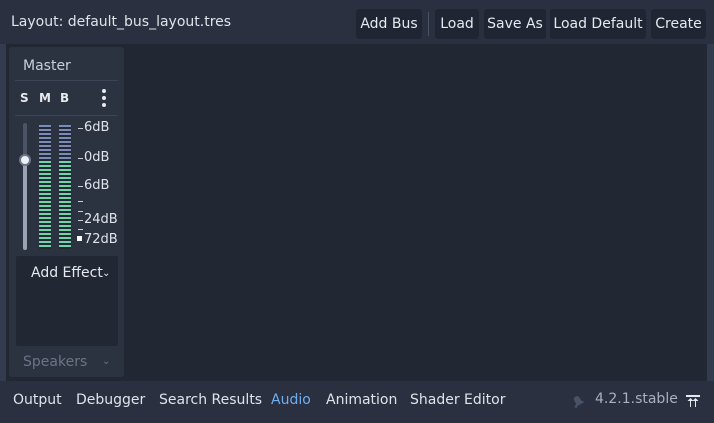  Describe the element at coordinates (361, 400) in the screenshot. I see `tab-animation: Animation` at that location.